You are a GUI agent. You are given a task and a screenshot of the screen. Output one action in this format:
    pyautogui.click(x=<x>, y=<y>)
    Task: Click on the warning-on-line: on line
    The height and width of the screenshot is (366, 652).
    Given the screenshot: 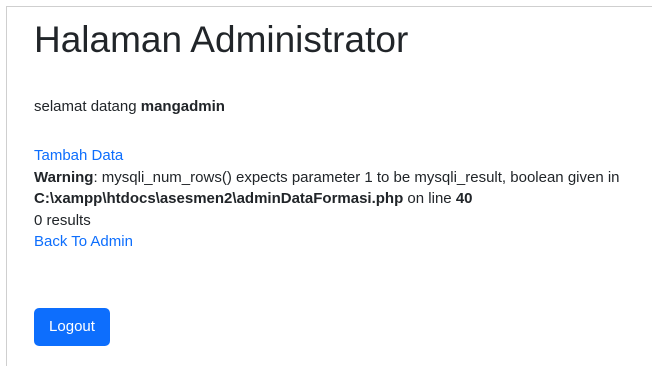 What is the action you would take?
    pyautogui.click(x=429, y=198)
    